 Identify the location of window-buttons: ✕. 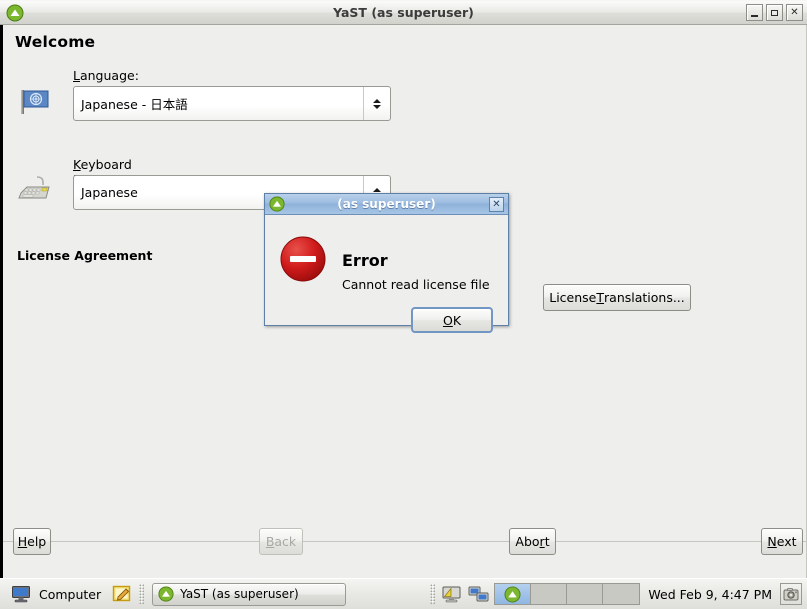
(774, 12).